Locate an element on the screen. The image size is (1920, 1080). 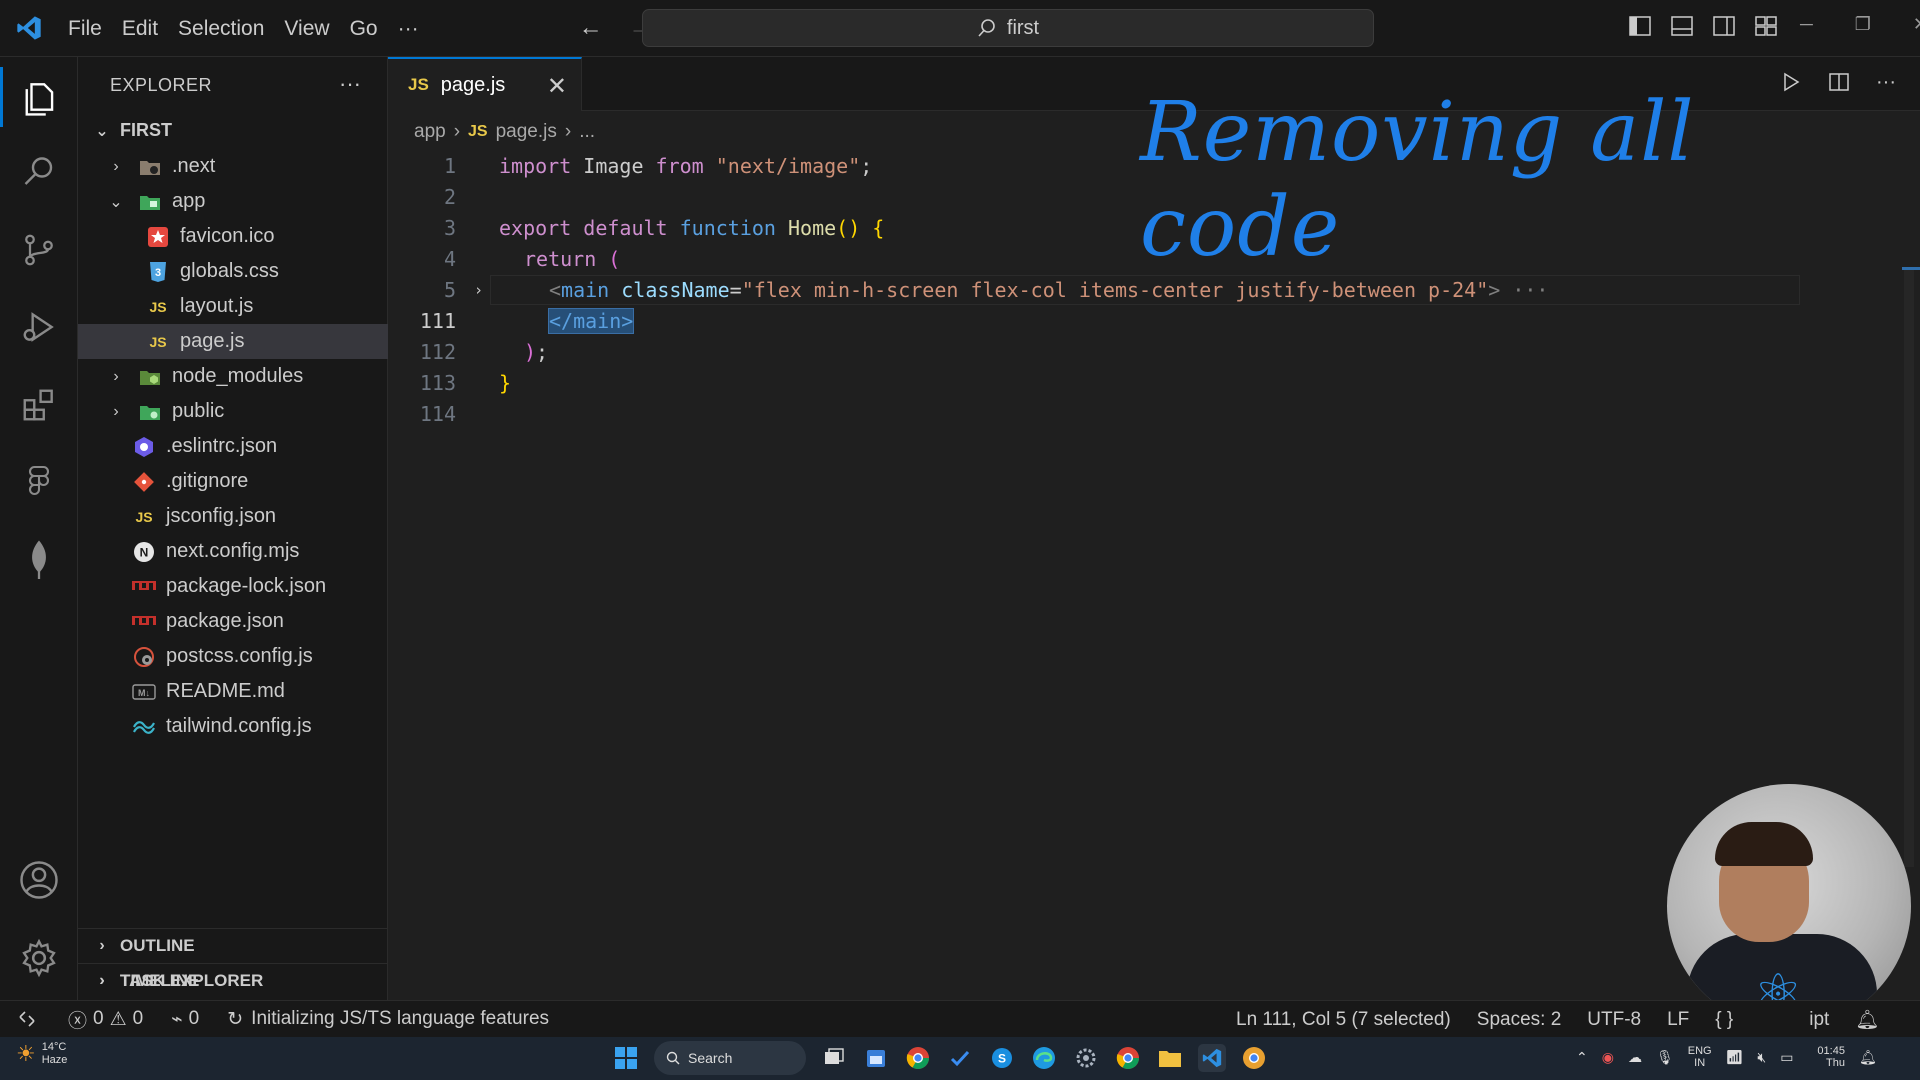
onedrive-icon: ☁ is located at coordinates (1635, 1057).